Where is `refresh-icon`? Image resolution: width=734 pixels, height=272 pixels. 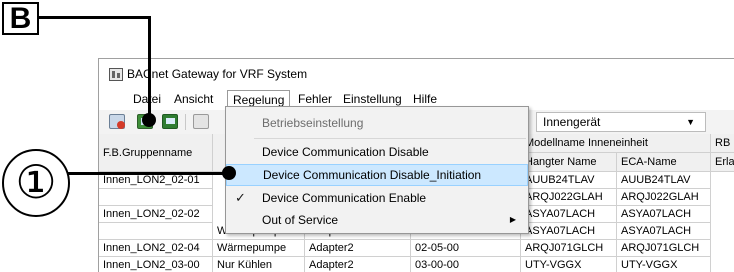 refresh-icon is located at coordinates (170, 121).